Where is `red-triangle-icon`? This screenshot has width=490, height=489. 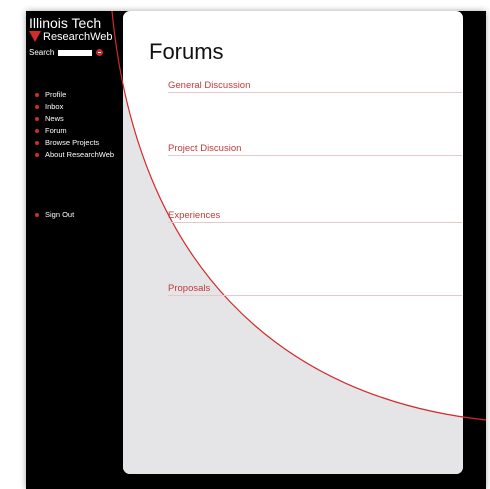
red-triangle-icon is located at coordinates (35, 36).